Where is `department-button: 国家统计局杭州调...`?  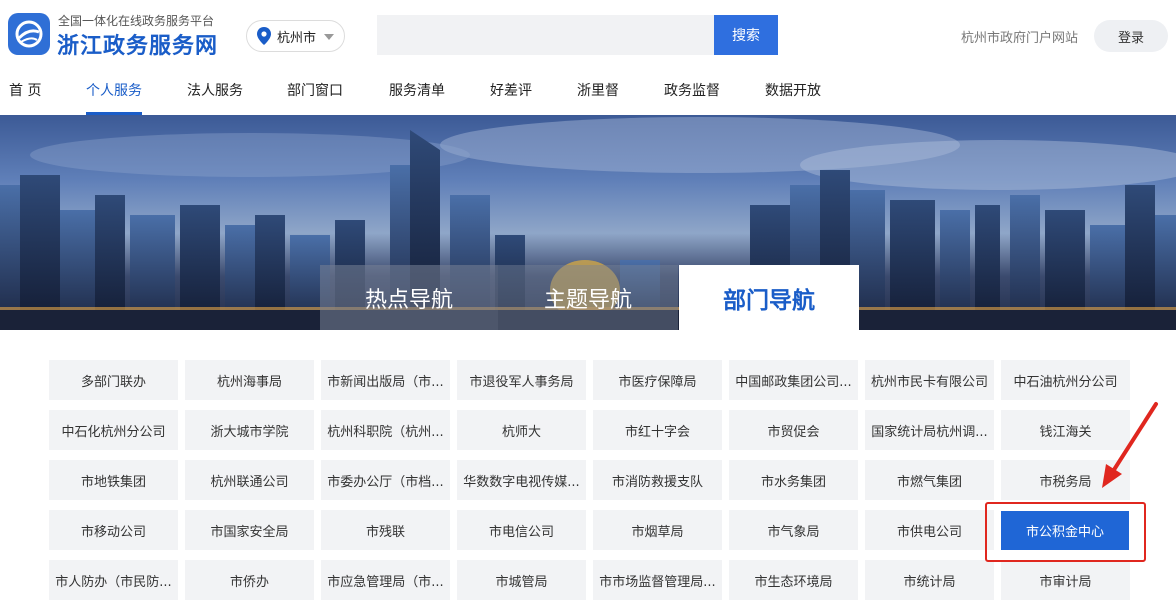 department-button: 国家统计局杭州调... is located at coordinates (929, 430).